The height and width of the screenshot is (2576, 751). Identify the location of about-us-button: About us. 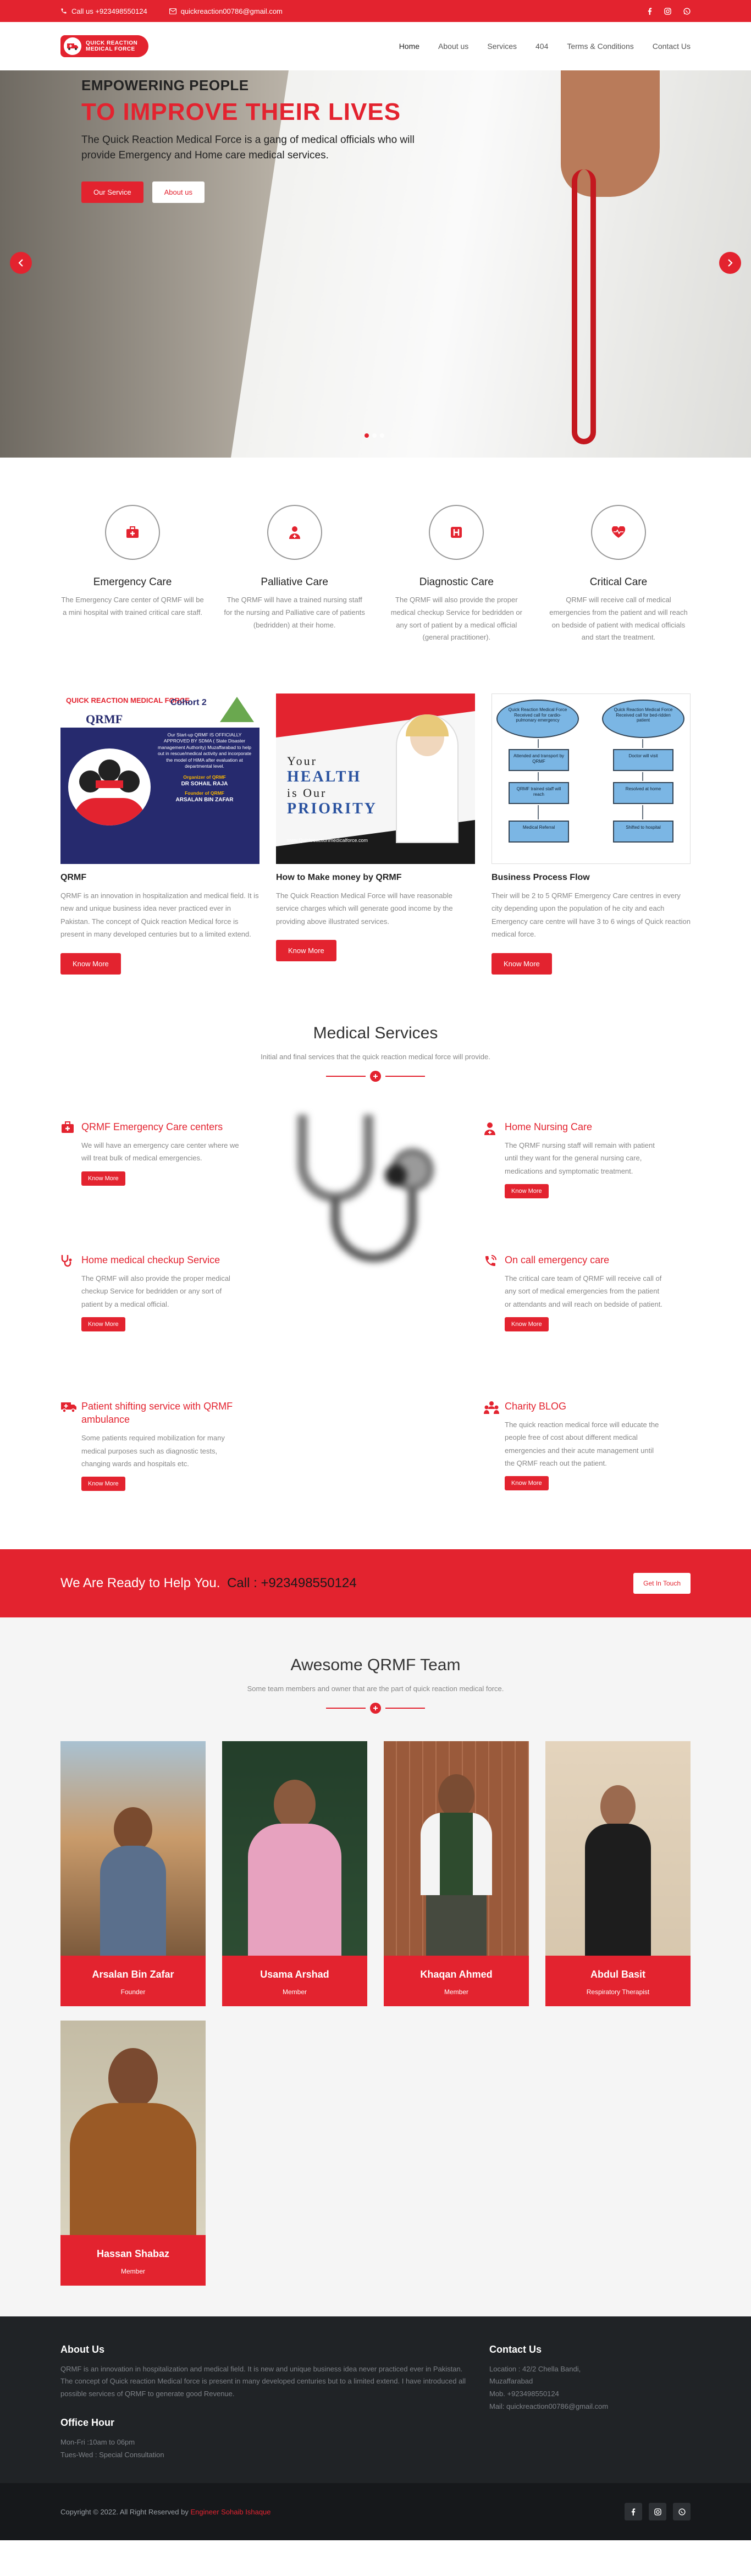
(178, 192).